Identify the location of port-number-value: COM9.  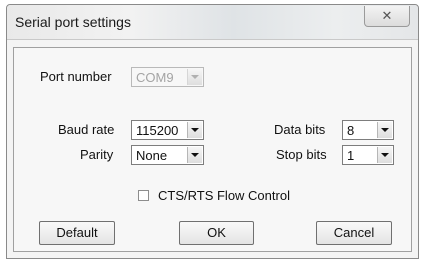
(155, 77).